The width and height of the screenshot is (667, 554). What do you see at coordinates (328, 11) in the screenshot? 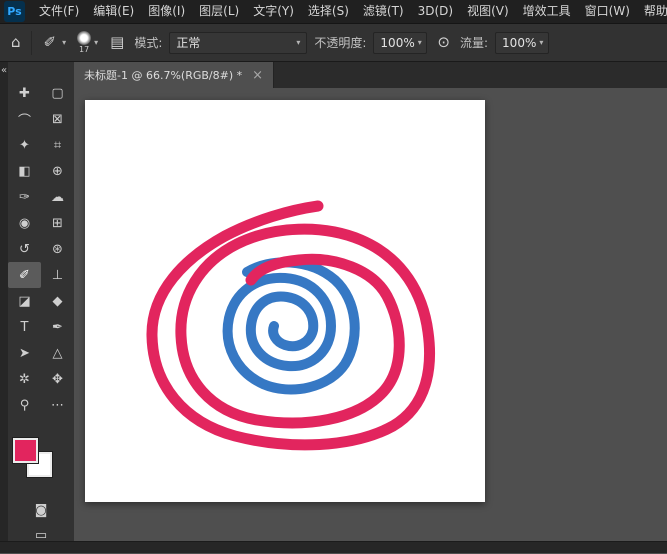
I see `menu-item-select: 选择(S)` at bounding box center [328, 11].